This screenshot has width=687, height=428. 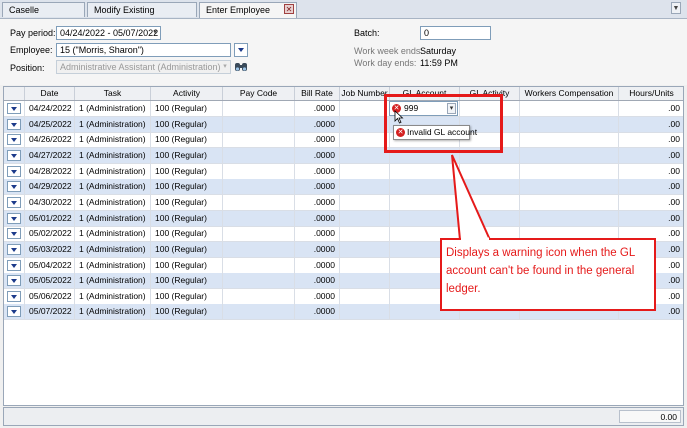 What do you see at coordinates (50, 249) in the screenshot?
I see `cell-date: 05/03/2022` at bounding box center [50, 249].